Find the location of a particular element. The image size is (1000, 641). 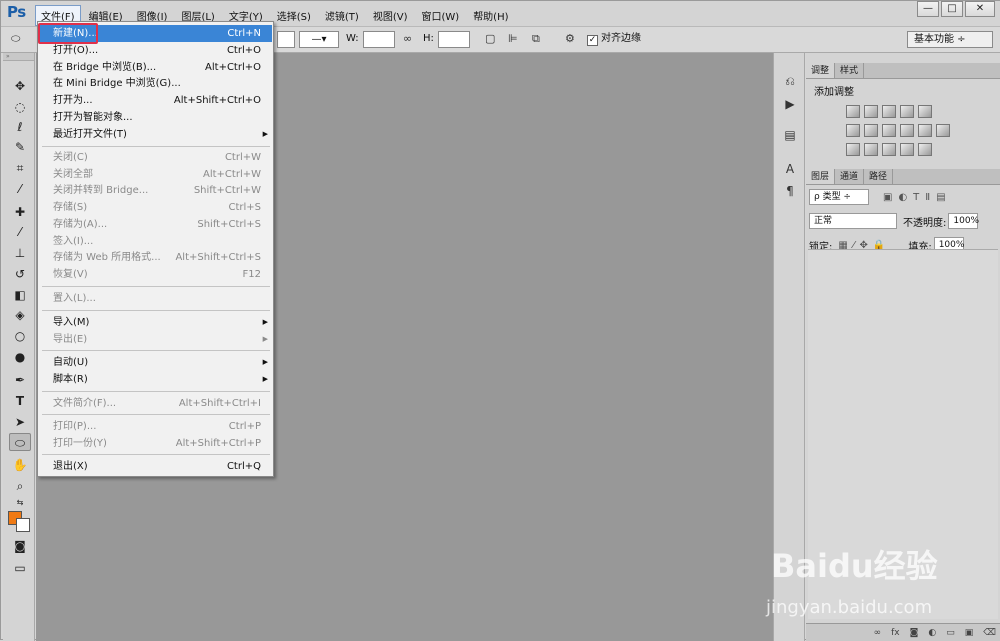

type-tool-icon: T is located at coordinates (20, 401).